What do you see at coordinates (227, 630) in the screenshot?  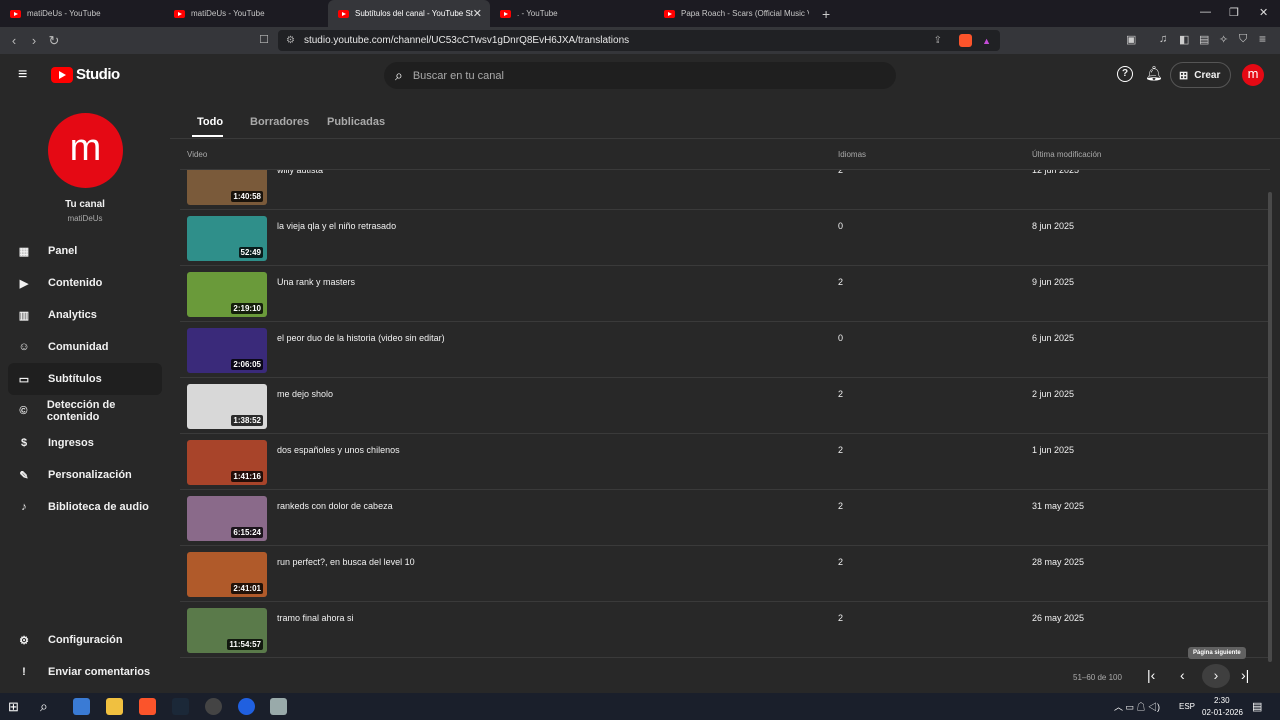 I see `video-thumbnail: 11:54:57` at bounding box center [227, 630].